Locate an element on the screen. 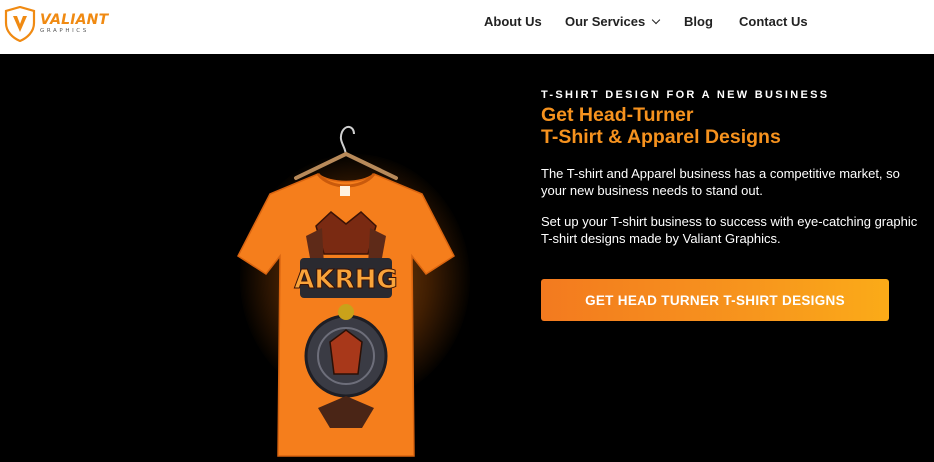  brand-wordmark: VALIANT GRAPHICS is located at coordinates (74, 24).